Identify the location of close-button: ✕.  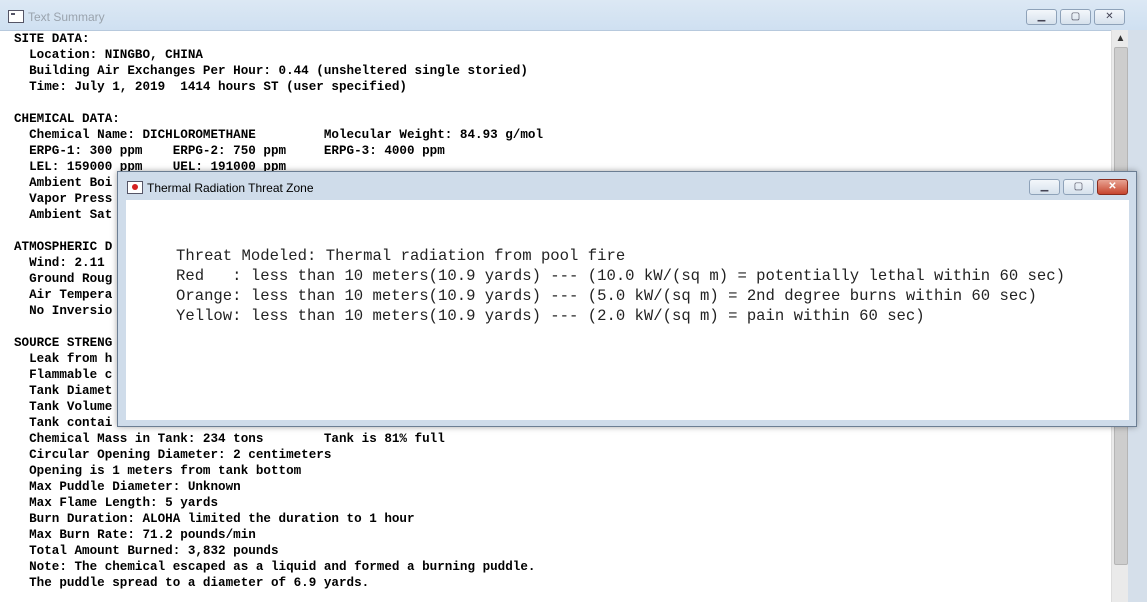
(1109, 17).